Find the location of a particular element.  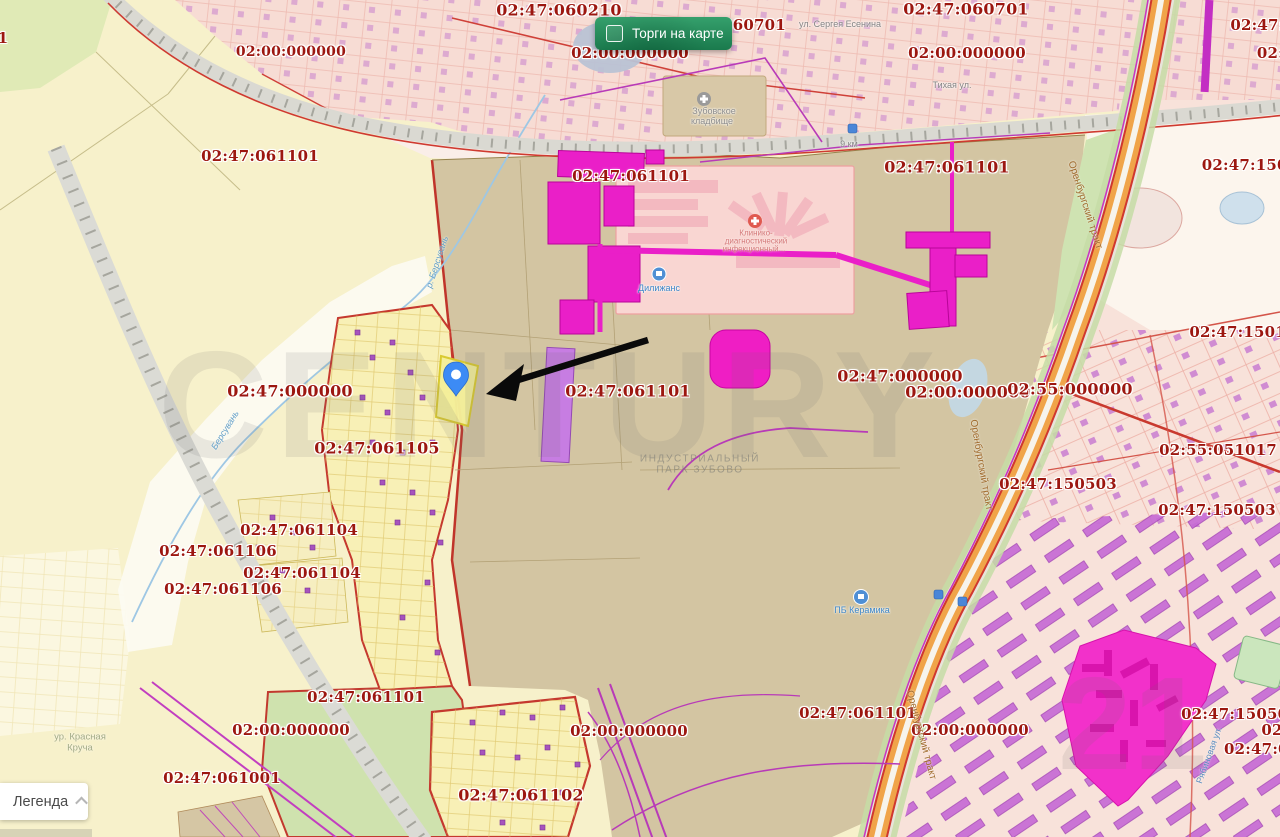

legend-panel: Легенда is located at coordinates (44, 801).